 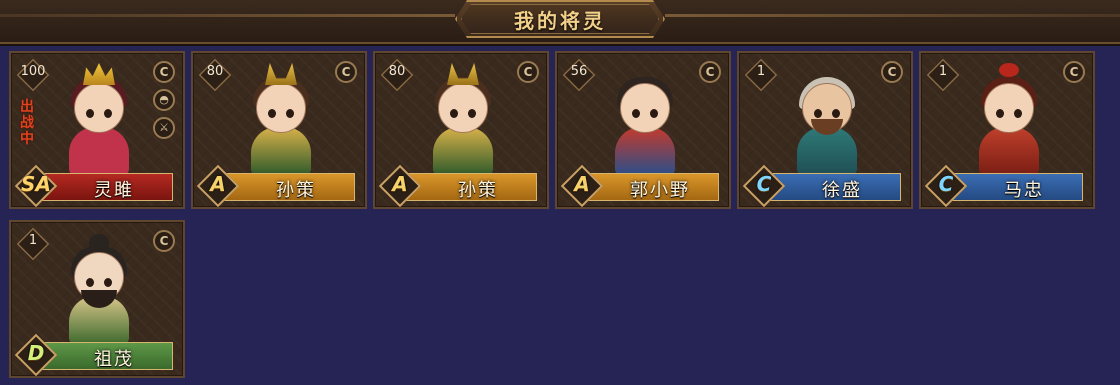 I want to click on sword-icon: ⚔, so click(x=164, y=128).